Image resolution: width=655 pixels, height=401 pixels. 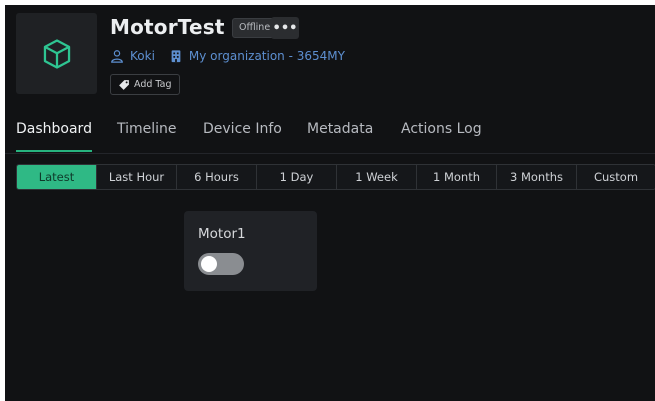 What do you see at coordinates (54, 136) in the screenshot?
I see `tab-dashboard: Dashboard` at bounding box center [54, 136].